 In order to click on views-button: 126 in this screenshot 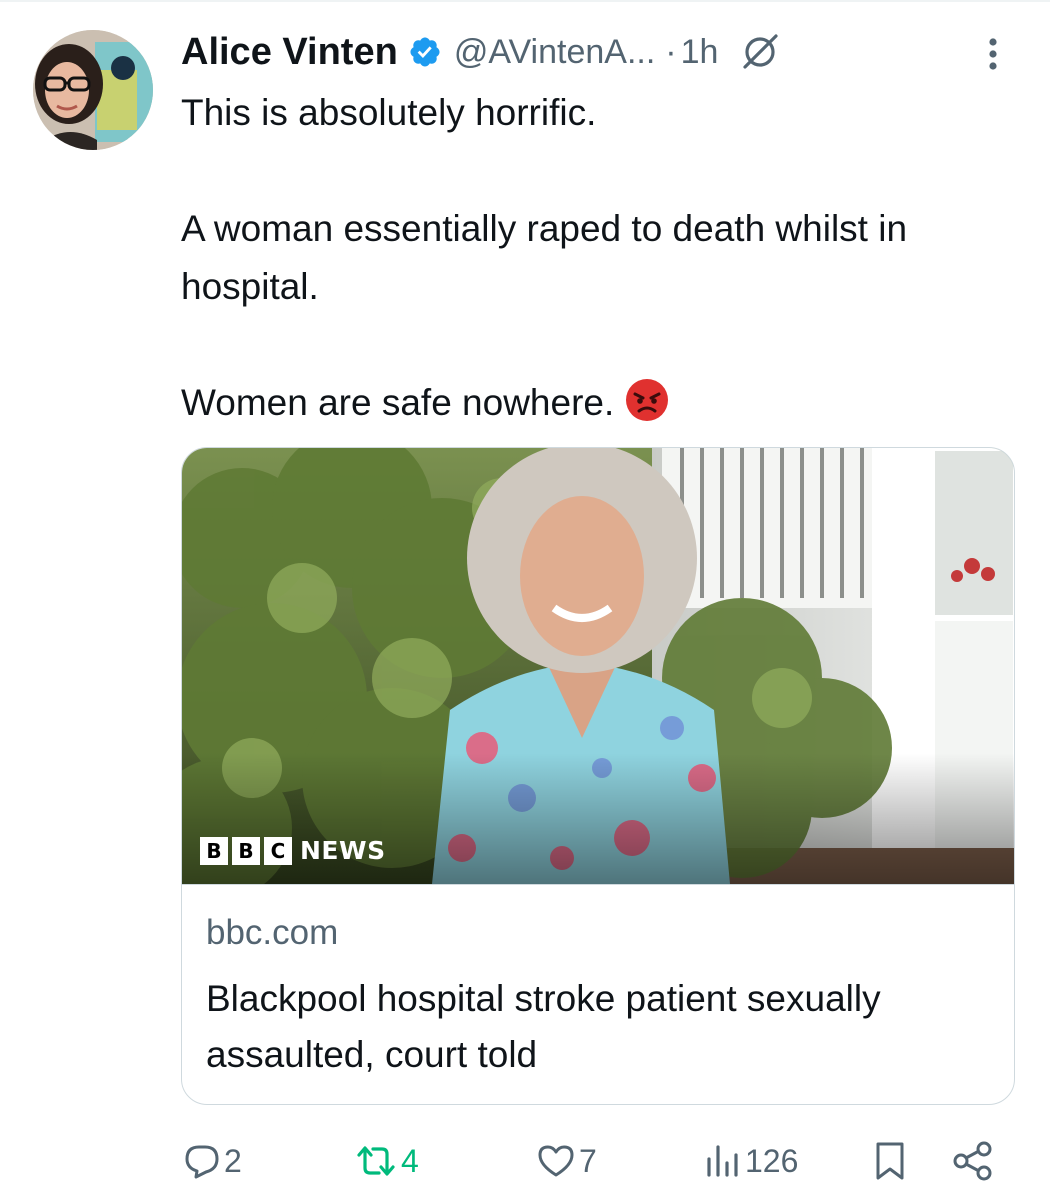, I will do `click(750, 1161)`.